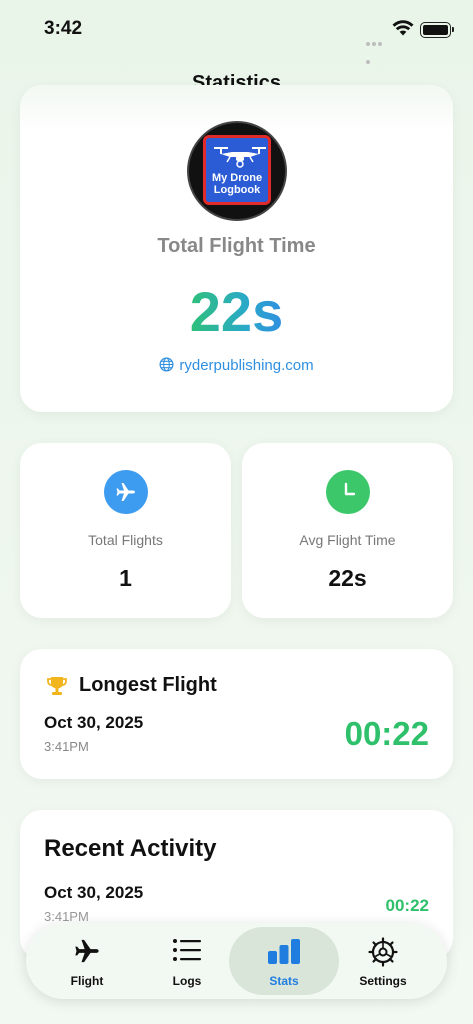 The width and height of the screenshot is (473, 1024). Describe the element at coordinates (383, 981) in the screenshot. I see `tab-settings-label: Settings` at that location.